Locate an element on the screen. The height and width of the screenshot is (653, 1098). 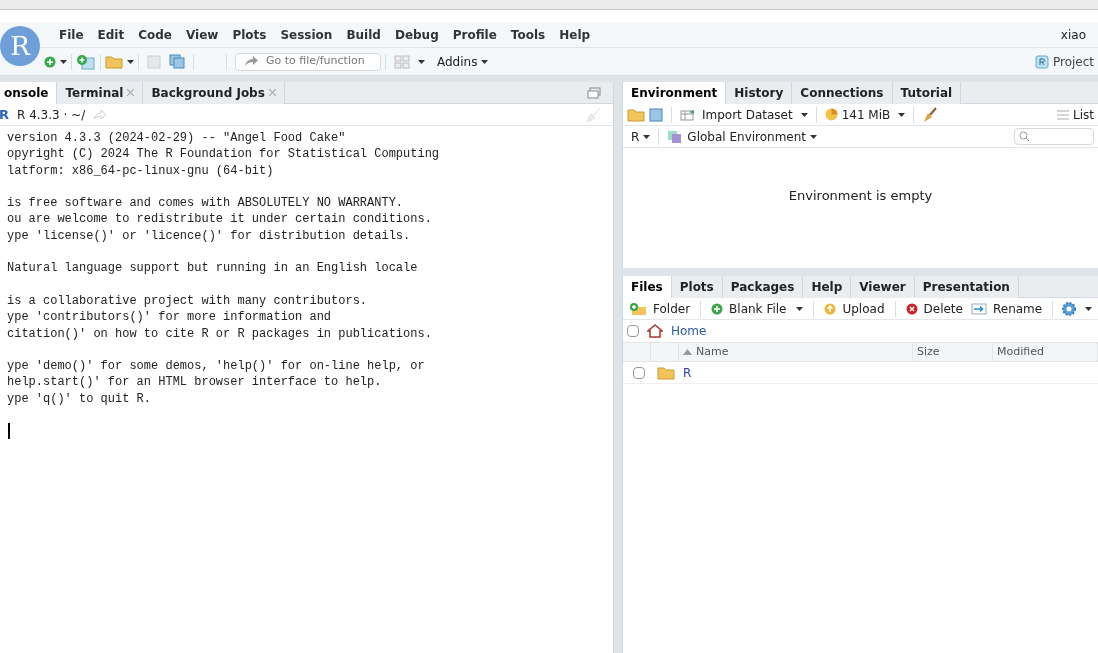
console-line: ype 'q()' to quit R. is located at coordinates (79, 399).